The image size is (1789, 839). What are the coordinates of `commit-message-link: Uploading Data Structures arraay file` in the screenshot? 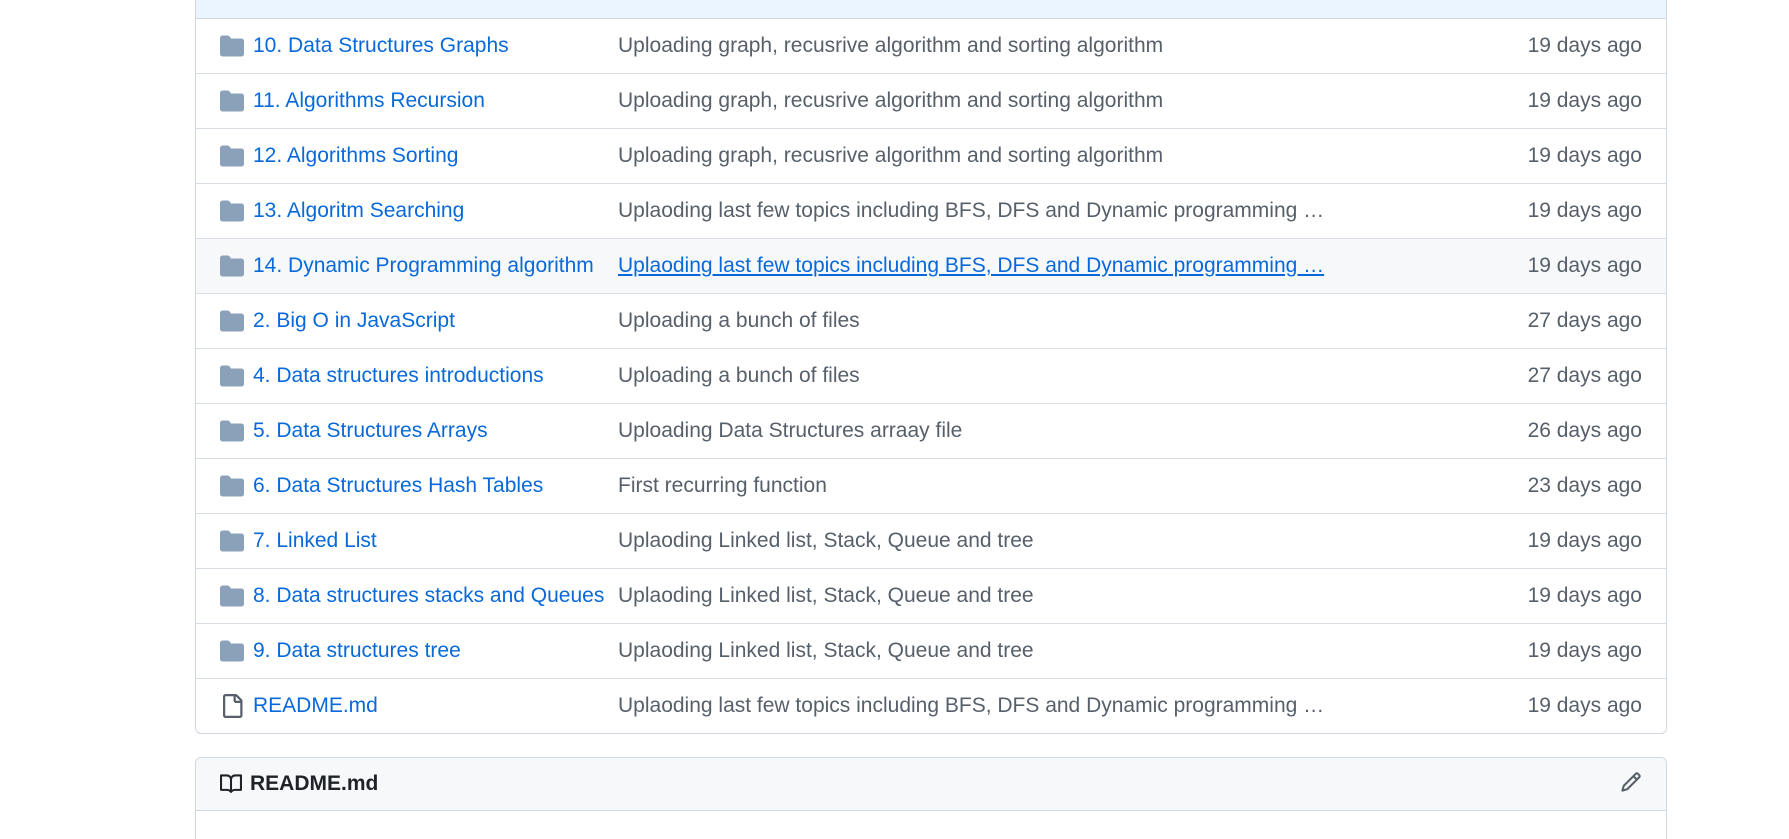 It's located at (790, 430).